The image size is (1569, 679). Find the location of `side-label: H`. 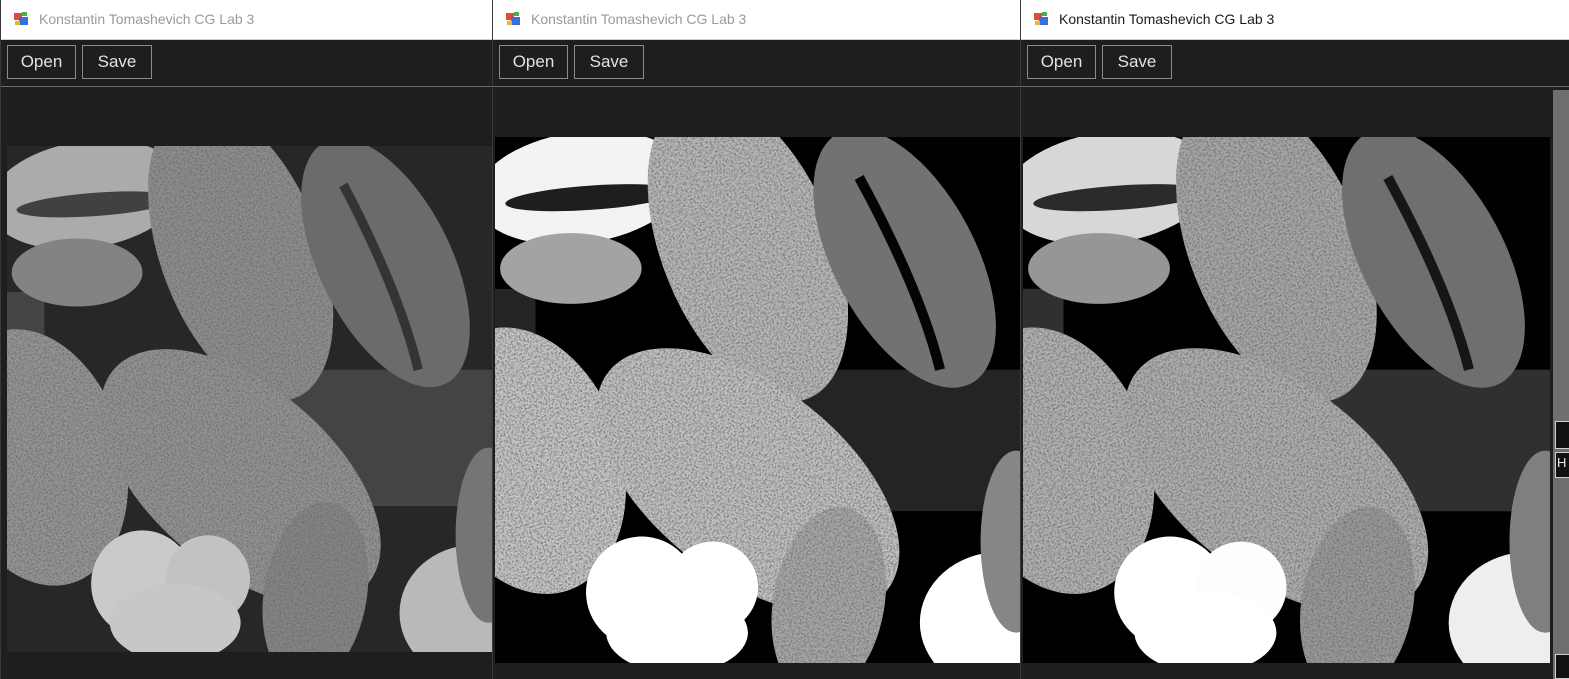

side-label: H is located at coordinates (1562, 465).